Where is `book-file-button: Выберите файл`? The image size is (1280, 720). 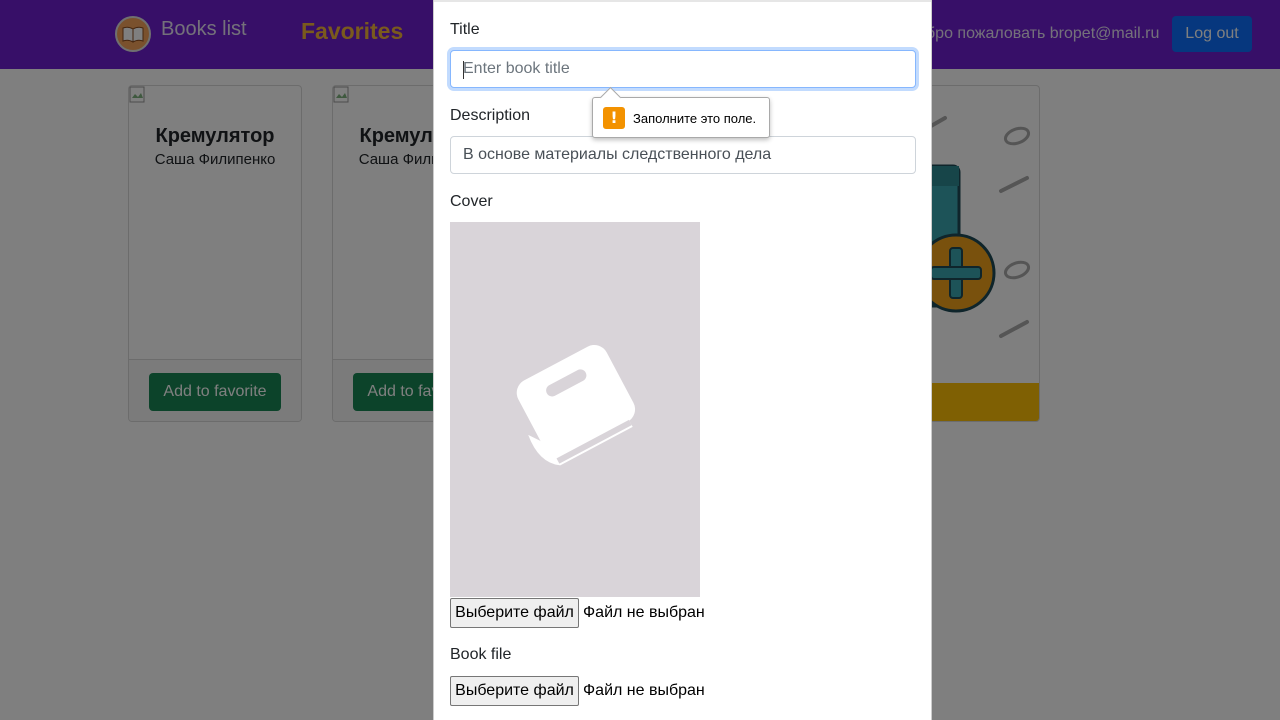 book-file-button: Выберите файл is located at coordinates (514, 691).